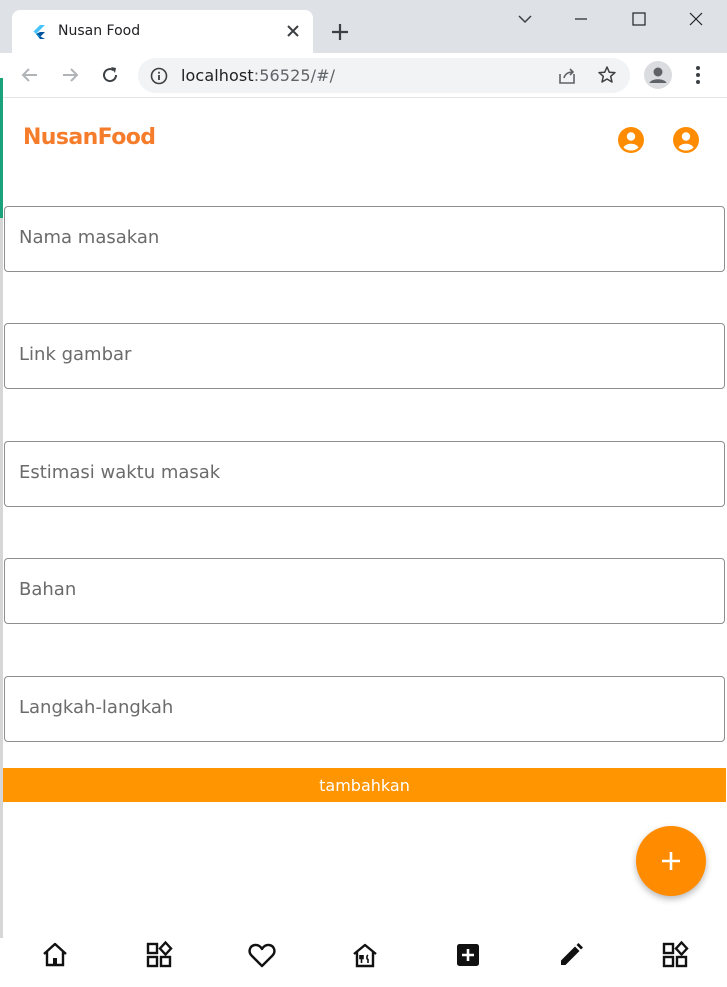 This screenshot has height=987, width=727. Describe the element at coordinates (70, 75) in the screenshot. I see `forward-icon` at that location.